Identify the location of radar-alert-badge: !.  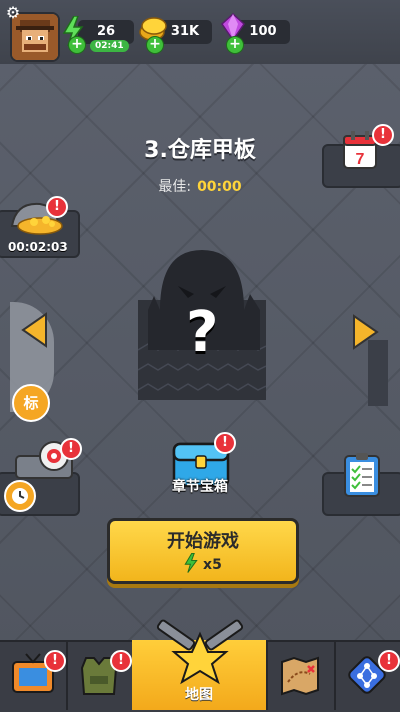
(71, 449).